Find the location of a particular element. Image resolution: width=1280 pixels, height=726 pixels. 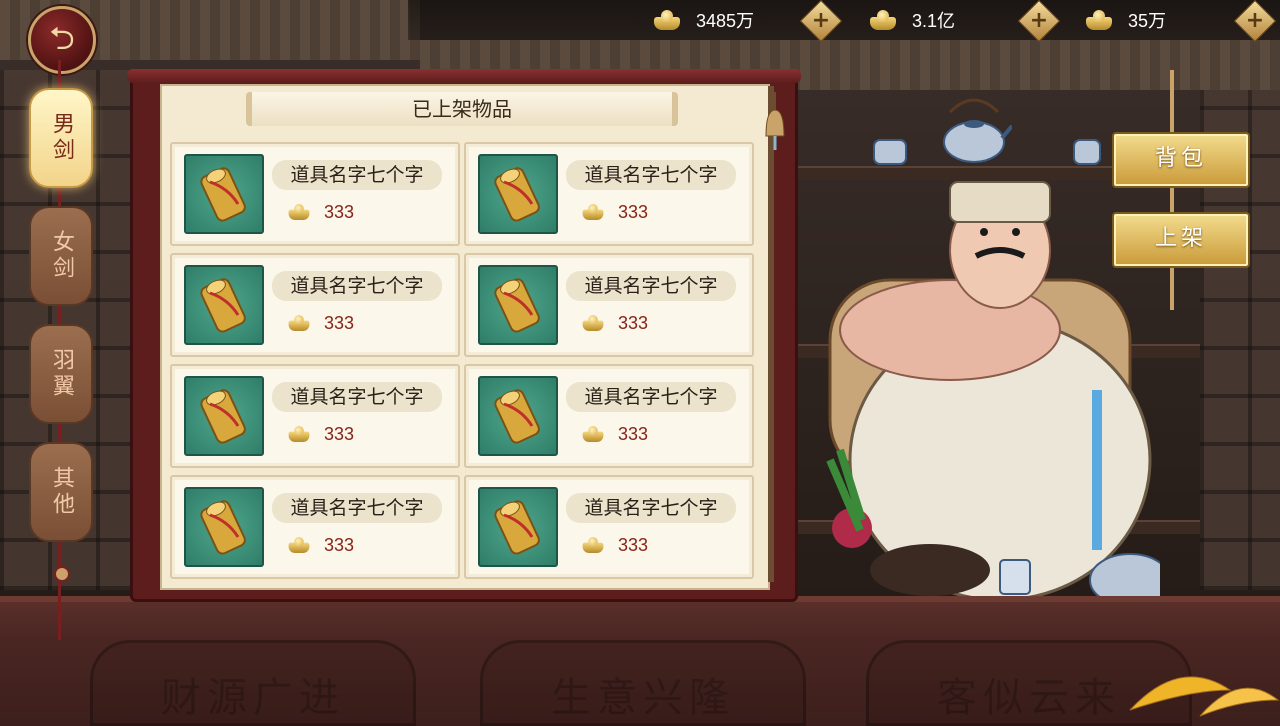

back-button: ⮌ is located at coordinates (62, 40).